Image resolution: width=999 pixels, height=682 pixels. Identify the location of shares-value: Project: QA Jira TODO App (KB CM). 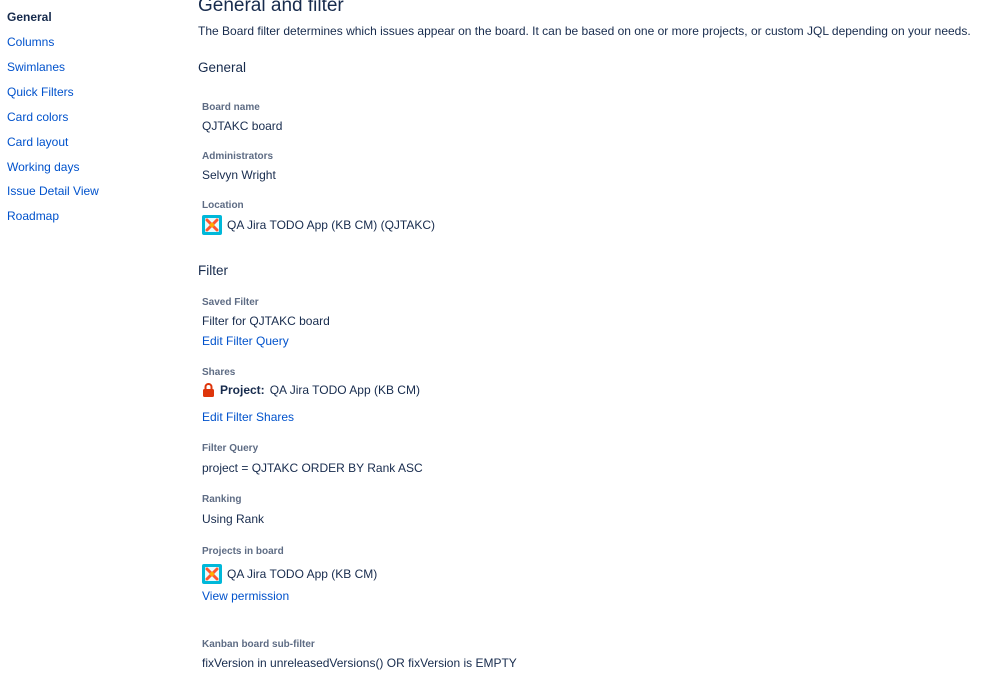
(311, 390).